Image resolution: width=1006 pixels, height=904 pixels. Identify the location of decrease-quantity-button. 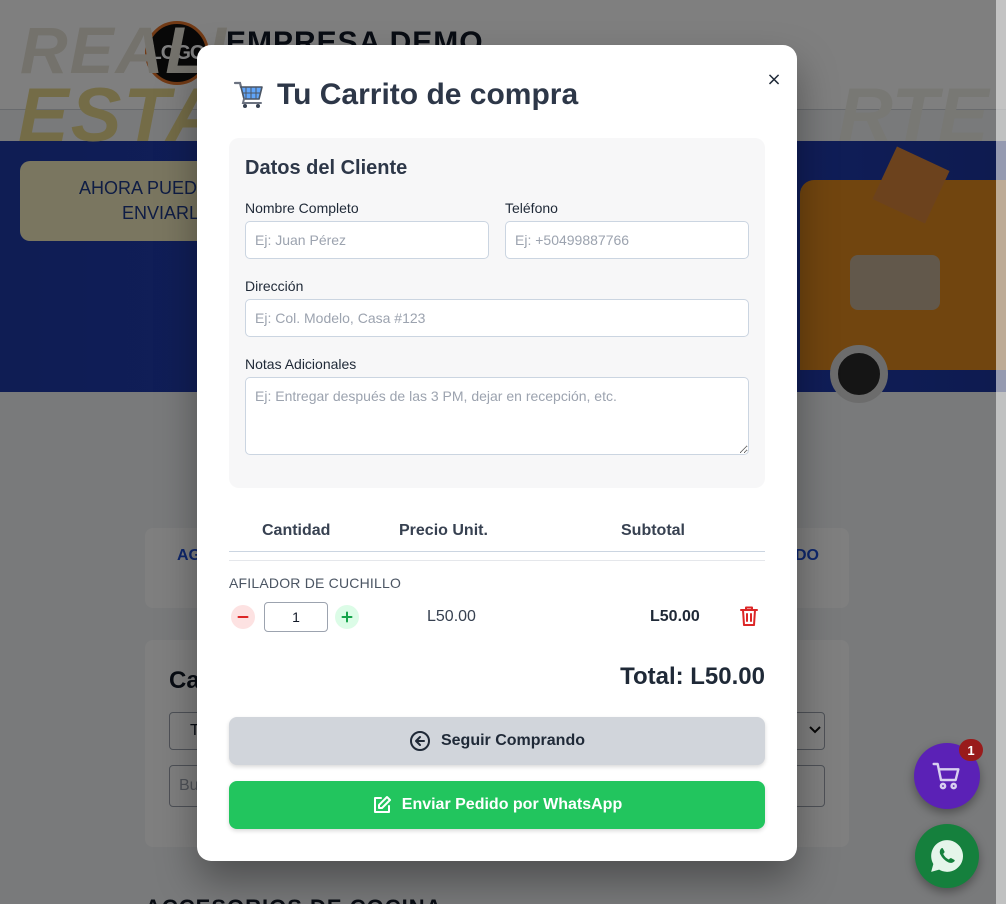
(243, 617).